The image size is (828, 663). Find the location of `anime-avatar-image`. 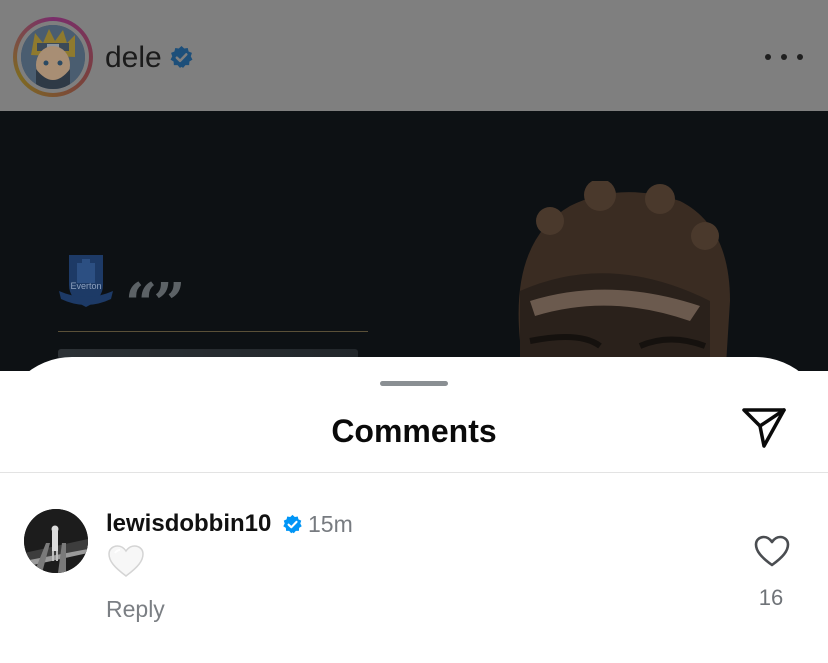

anime-avatar-image is located at coordinates (53, 57).